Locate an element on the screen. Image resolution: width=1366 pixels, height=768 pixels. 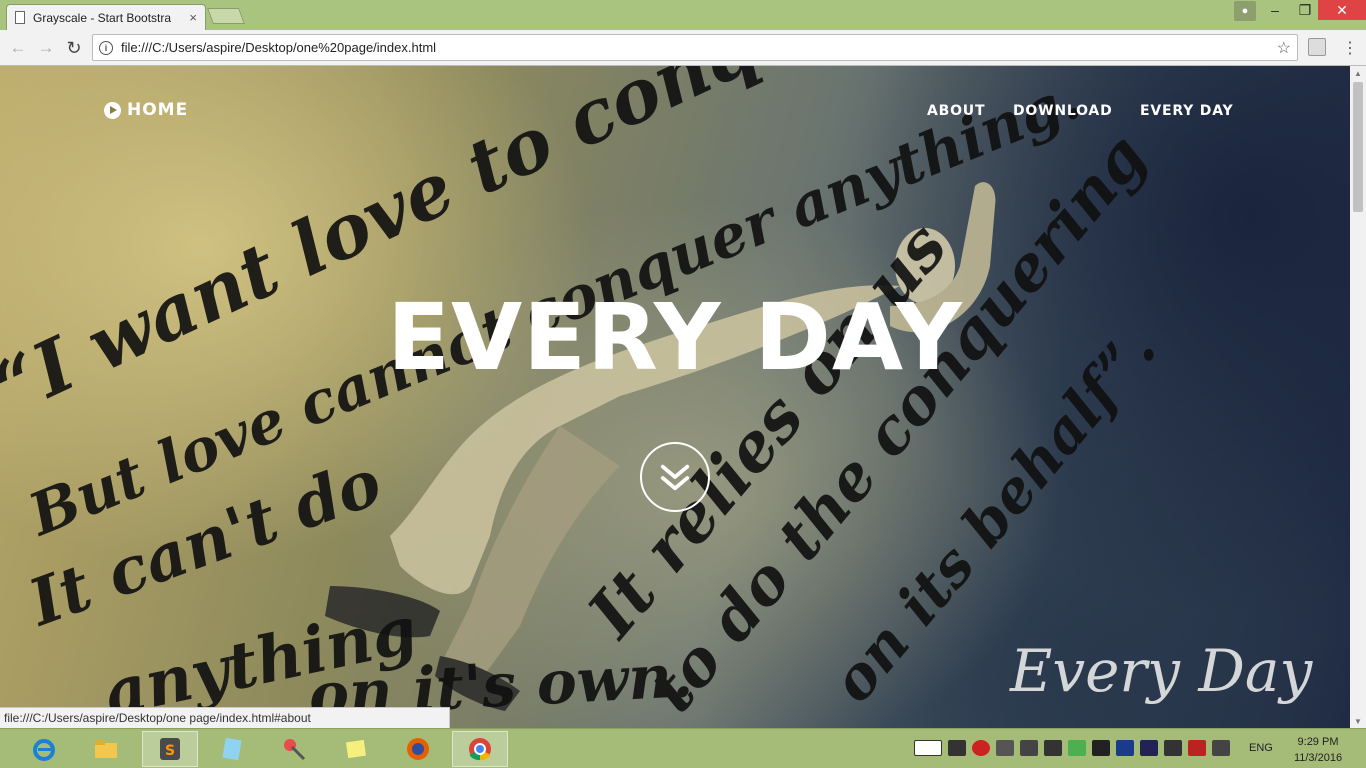
tab-title: Grayscale - Start Bootstra is located at coordinates (102, 17).